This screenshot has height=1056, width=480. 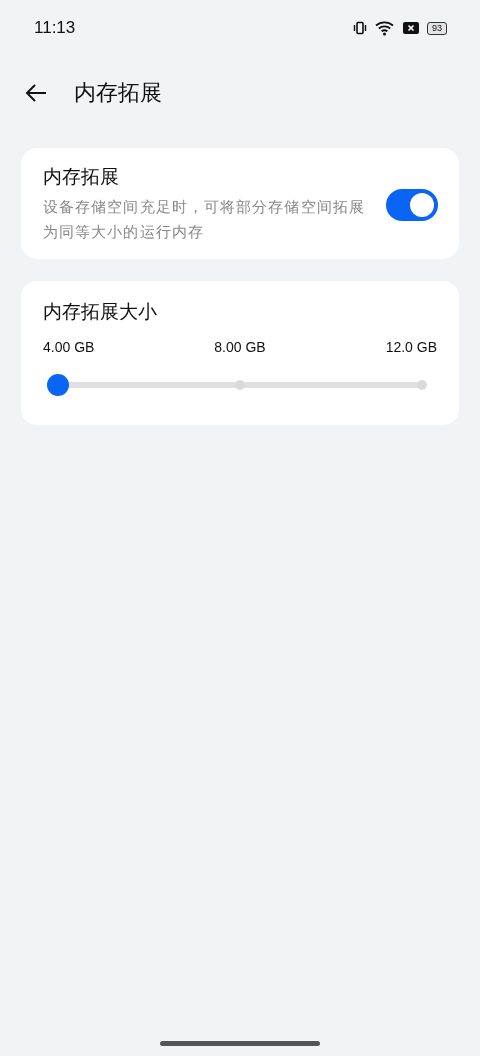 I want to click on page-title: 内存拓展, so click(x=118, y=93).